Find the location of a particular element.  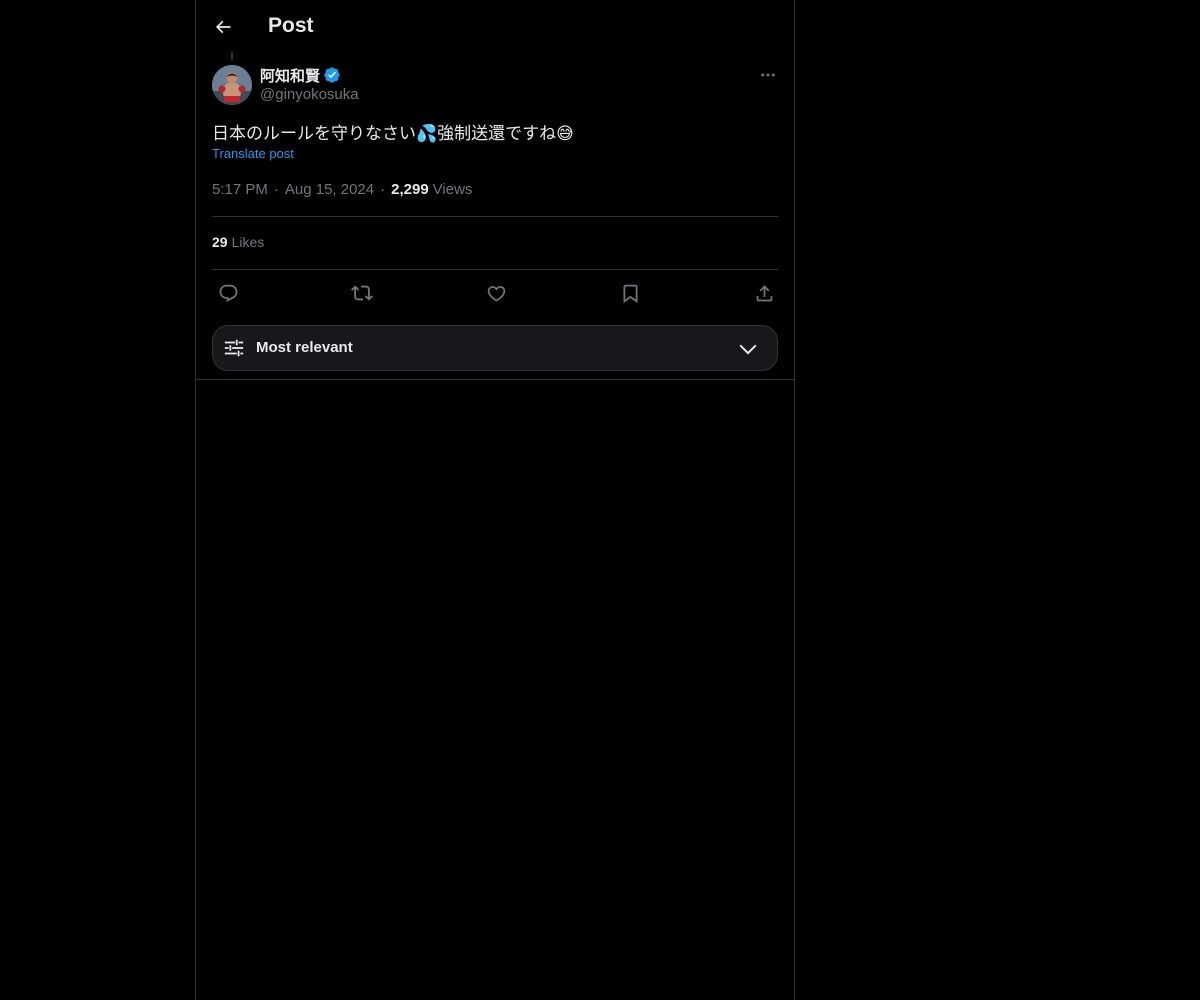

repost-icon is located at coordinates (362, 293).